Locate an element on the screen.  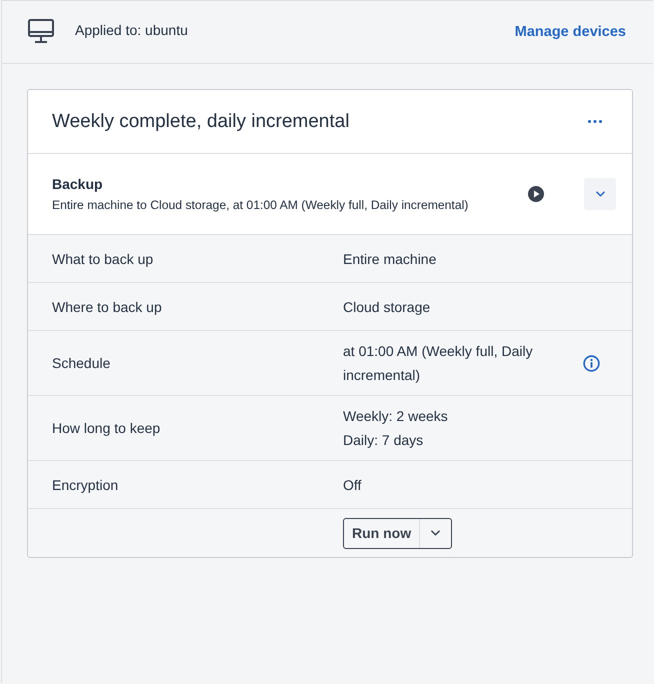
manage-devices-link: Manage devices is located at coordinates (570, 32).